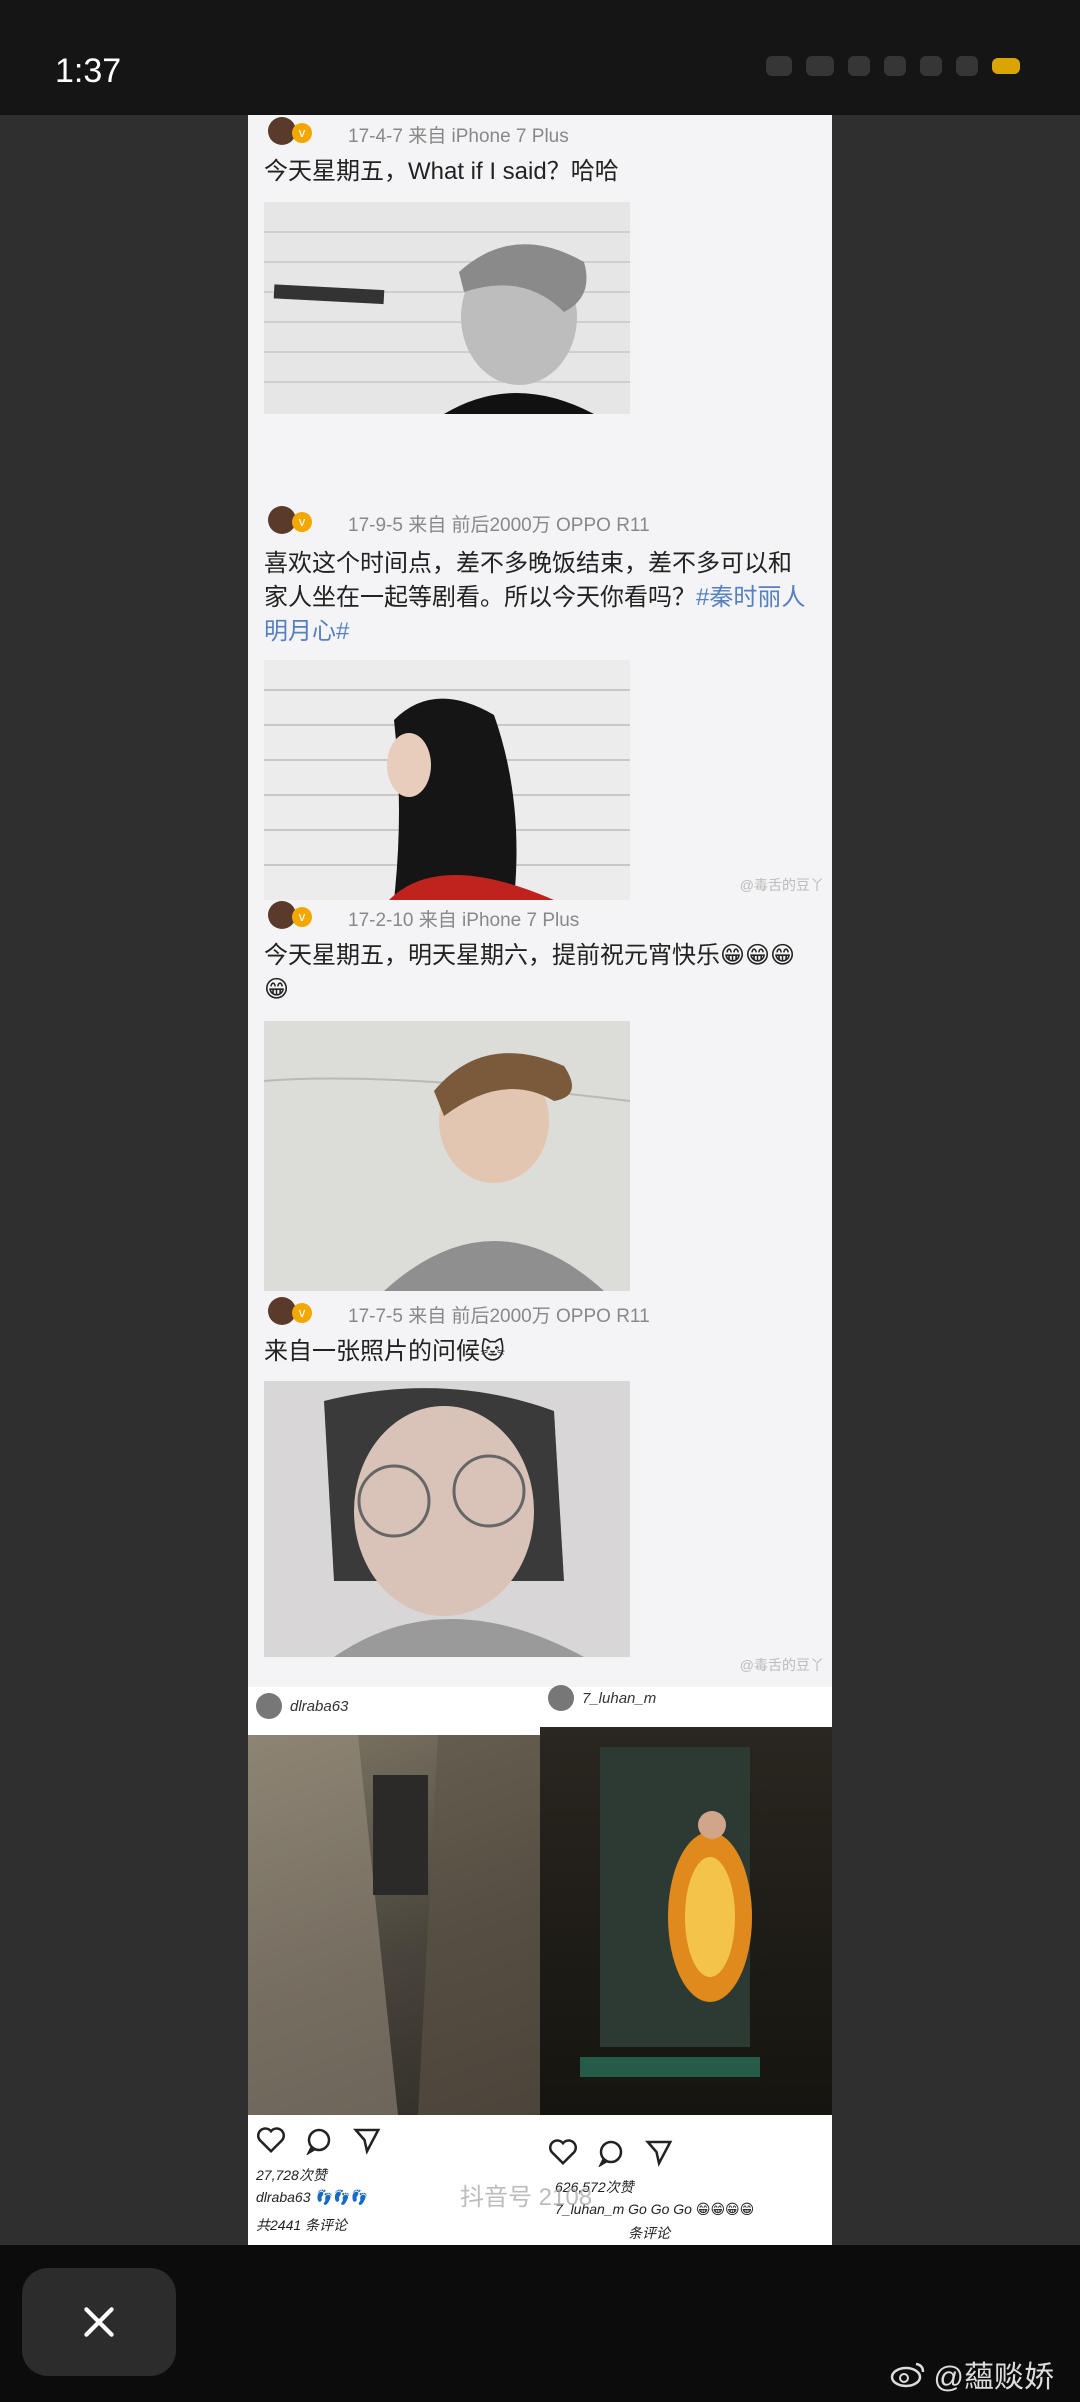 The height and width of the screenshot is (2402, 1080). Describe the element at coordinates (88, 71) in the screenshot. I see `status-time: 1:37` at that location.